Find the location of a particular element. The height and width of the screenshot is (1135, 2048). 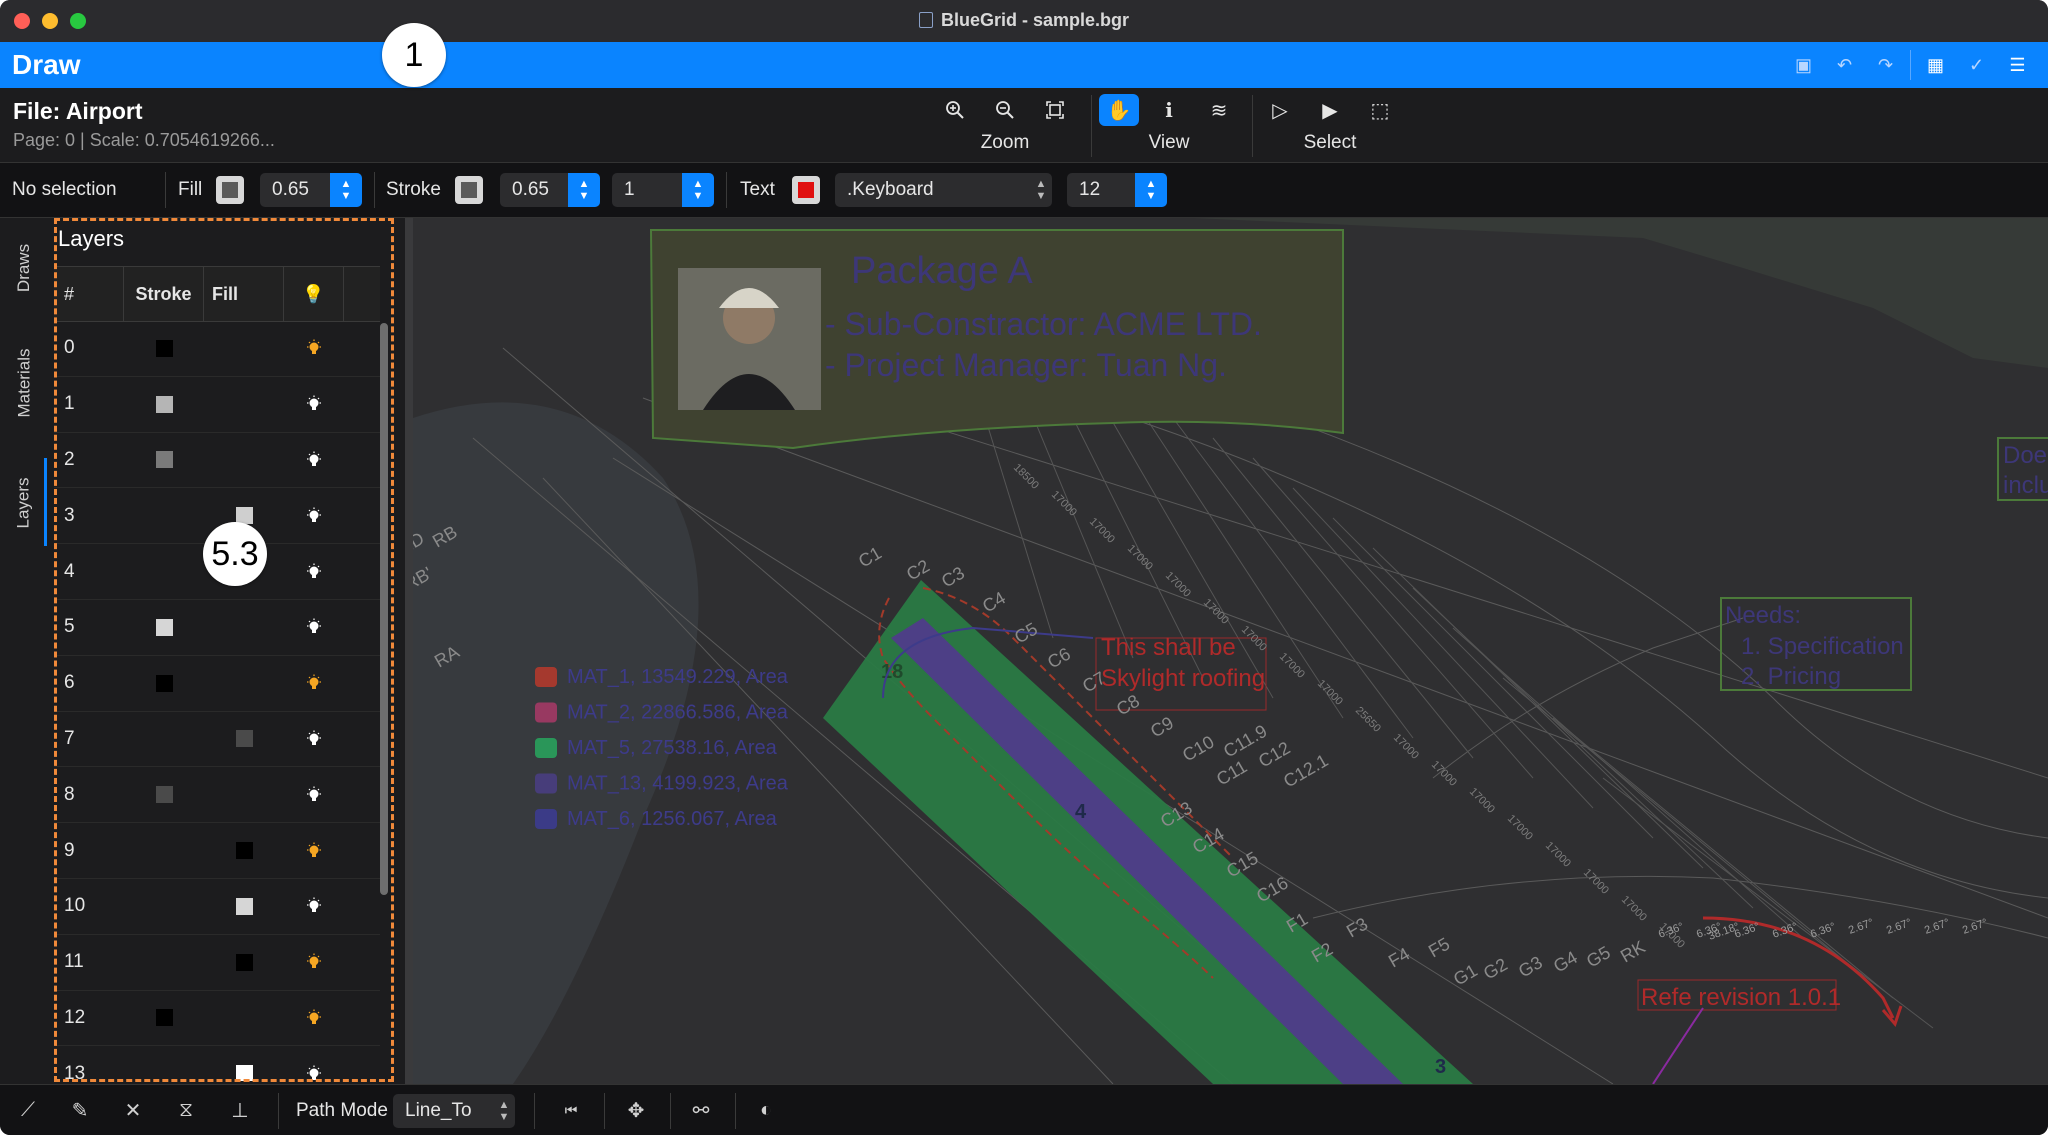

stroke-opacity-stepper: 0.65 ▲ ▼ is located at coordinates (550, 190).